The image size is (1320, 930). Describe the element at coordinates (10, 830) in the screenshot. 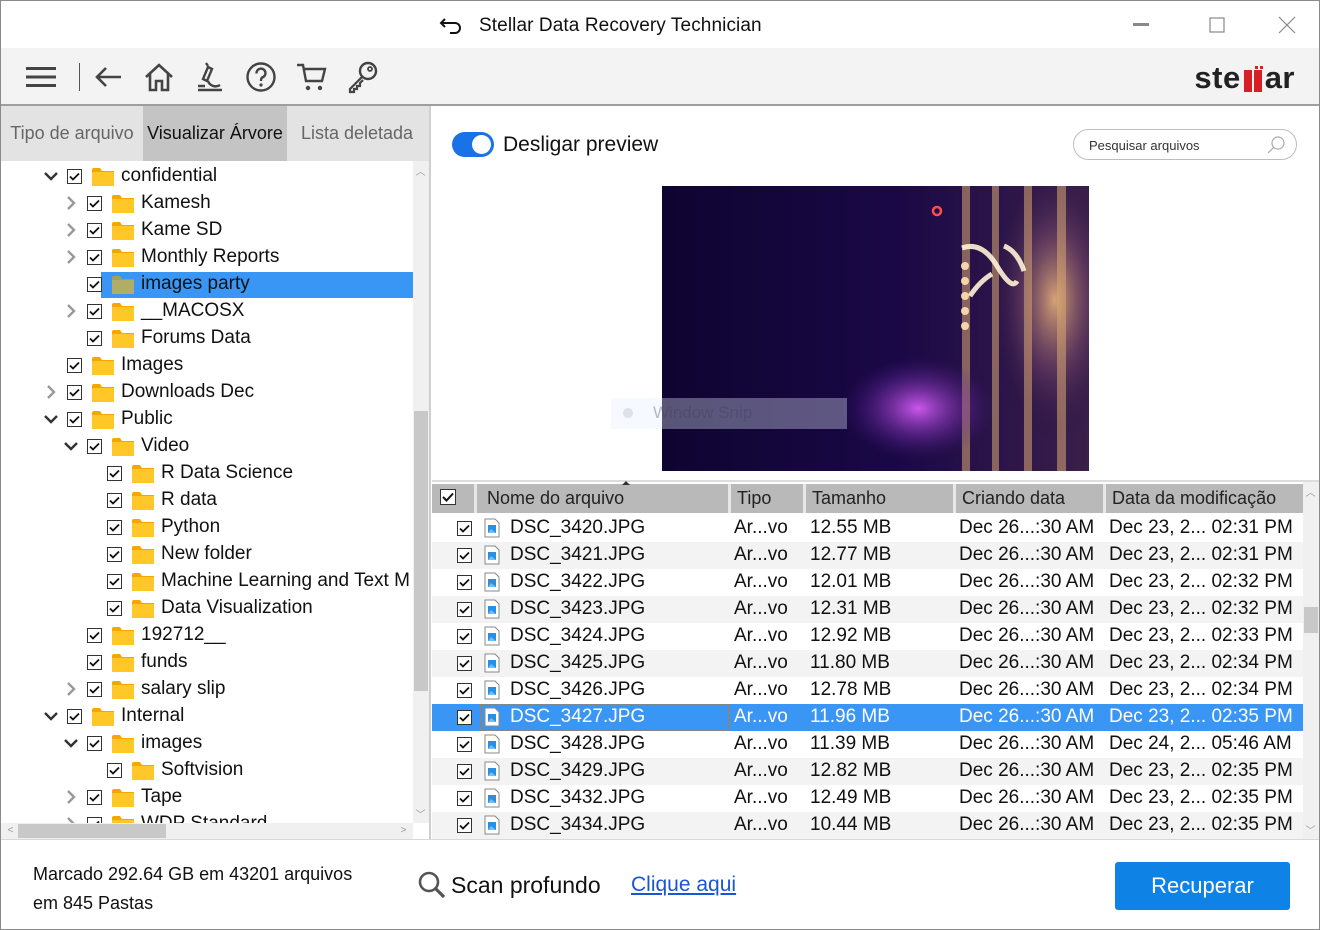

I see `scroll-left-icon: <` at that location.